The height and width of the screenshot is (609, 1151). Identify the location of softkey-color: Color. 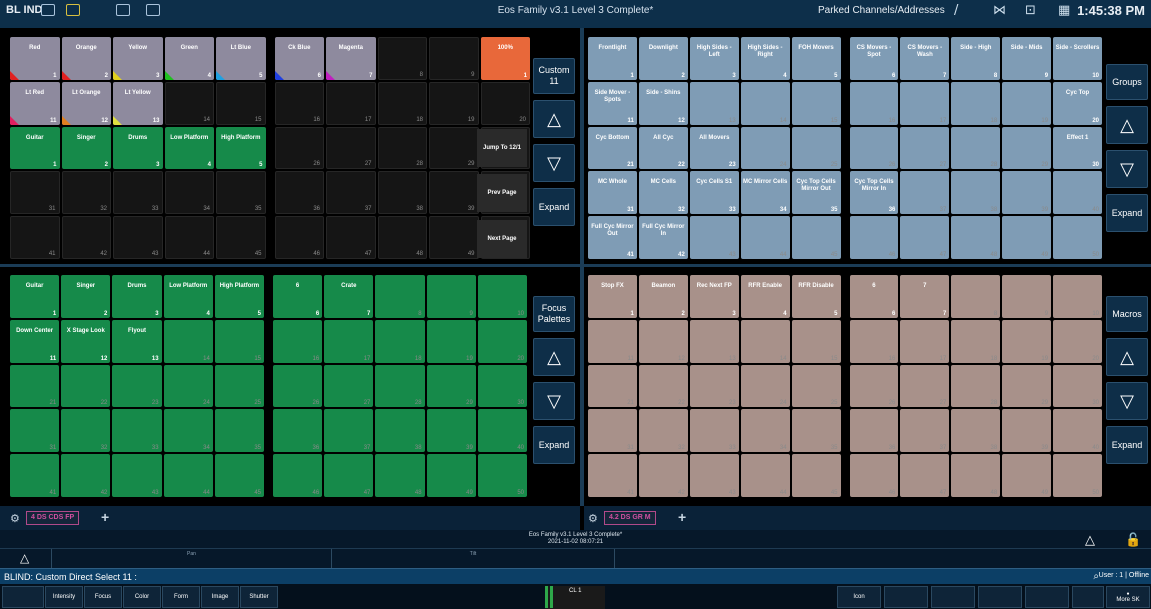
(142, 597).